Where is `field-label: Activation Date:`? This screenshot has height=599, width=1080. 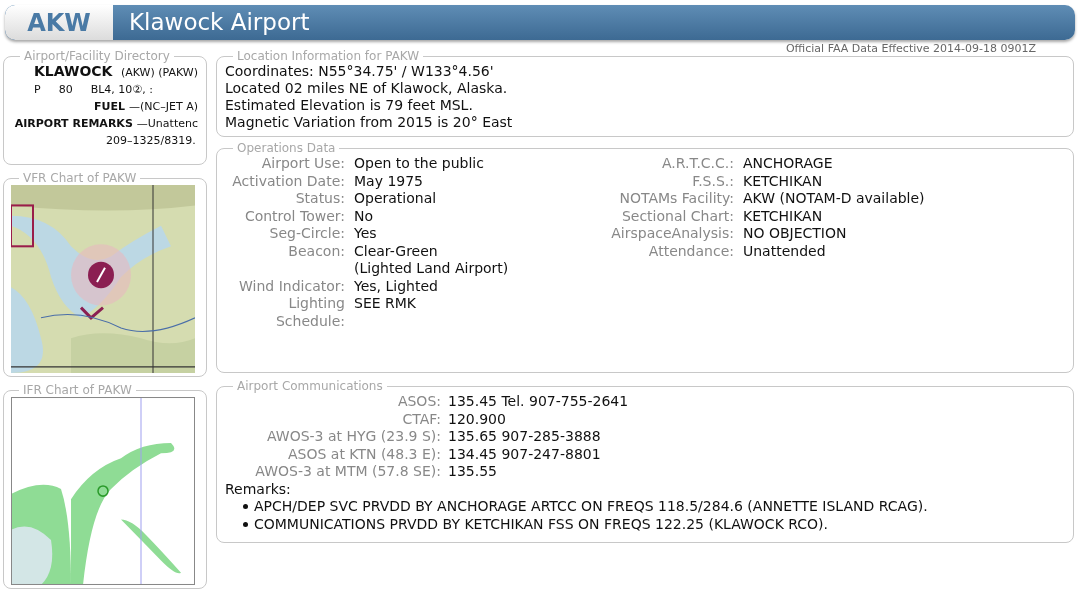 field-label: Activation Date: is located at coordinates (288, 181).